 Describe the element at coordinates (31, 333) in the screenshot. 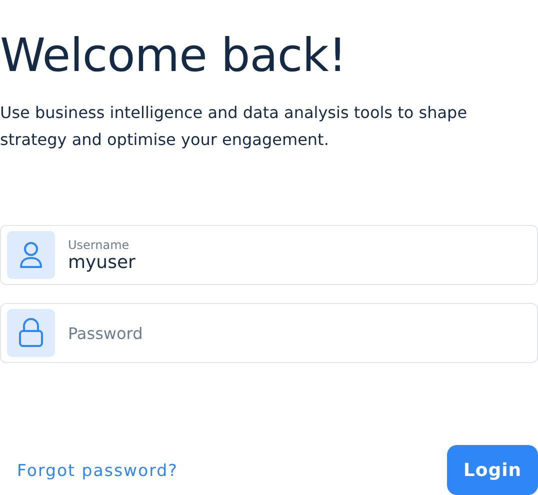

I see `lock-icon` at that location.